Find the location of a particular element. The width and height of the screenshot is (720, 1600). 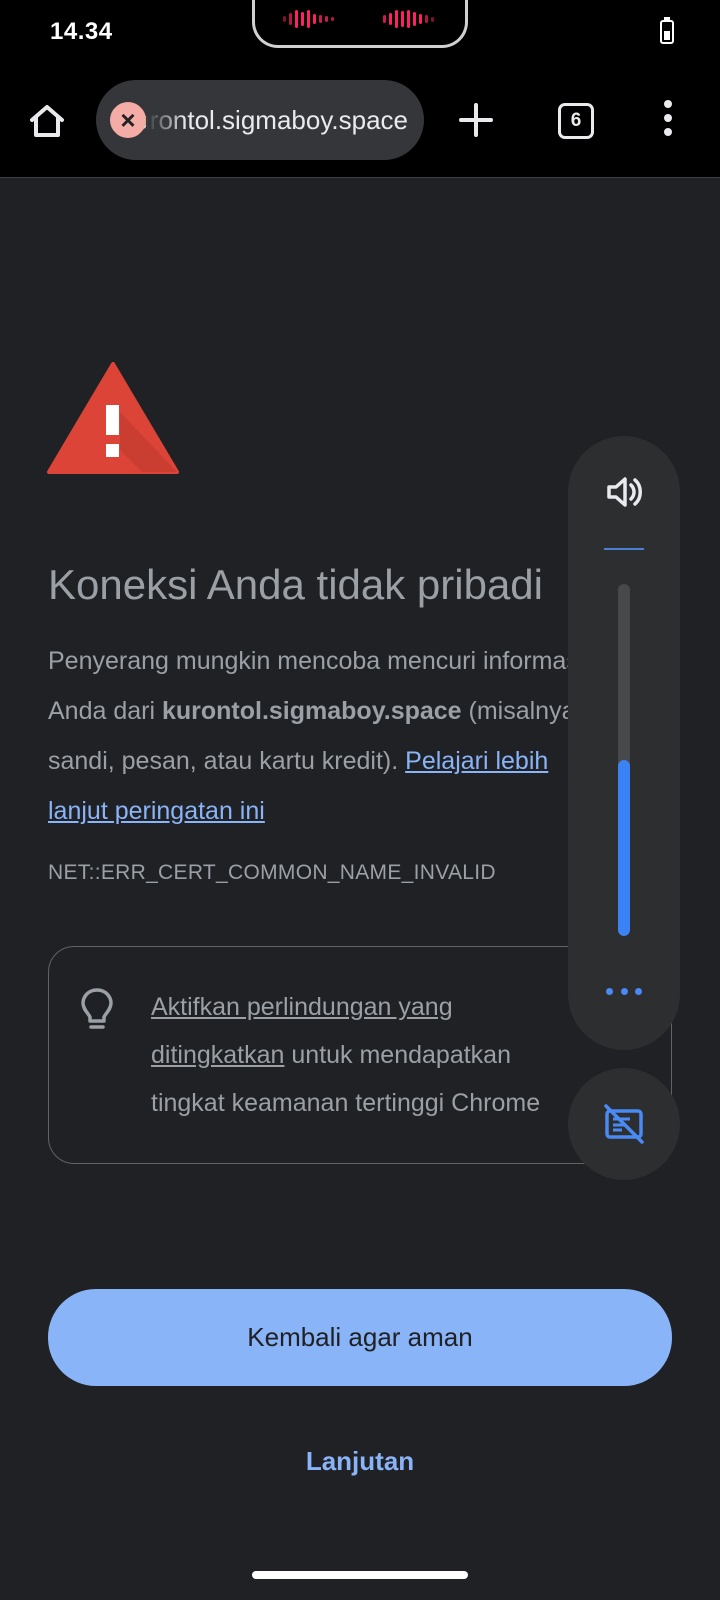

tab-switcher-button: 6 is located at coordinates (576, 121).